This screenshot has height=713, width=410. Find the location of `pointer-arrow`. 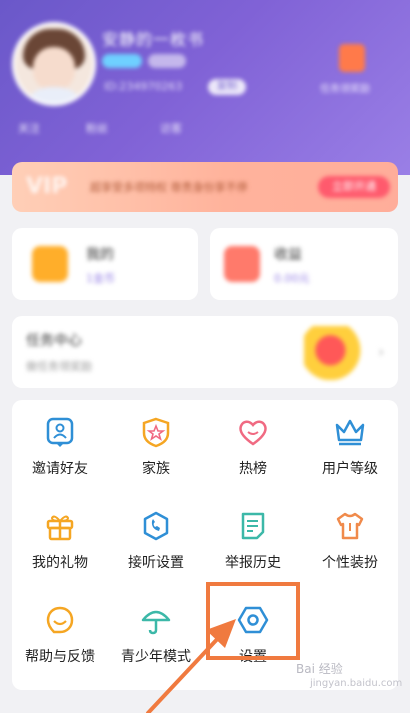

pointer-arrow is located at coordinates (191, 666).